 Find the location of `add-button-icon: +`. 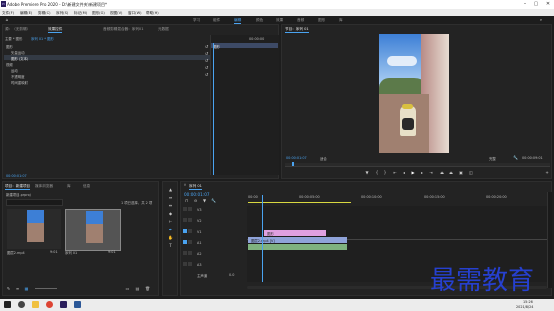

add-button-icon: + is located at coordinates (547, 172).